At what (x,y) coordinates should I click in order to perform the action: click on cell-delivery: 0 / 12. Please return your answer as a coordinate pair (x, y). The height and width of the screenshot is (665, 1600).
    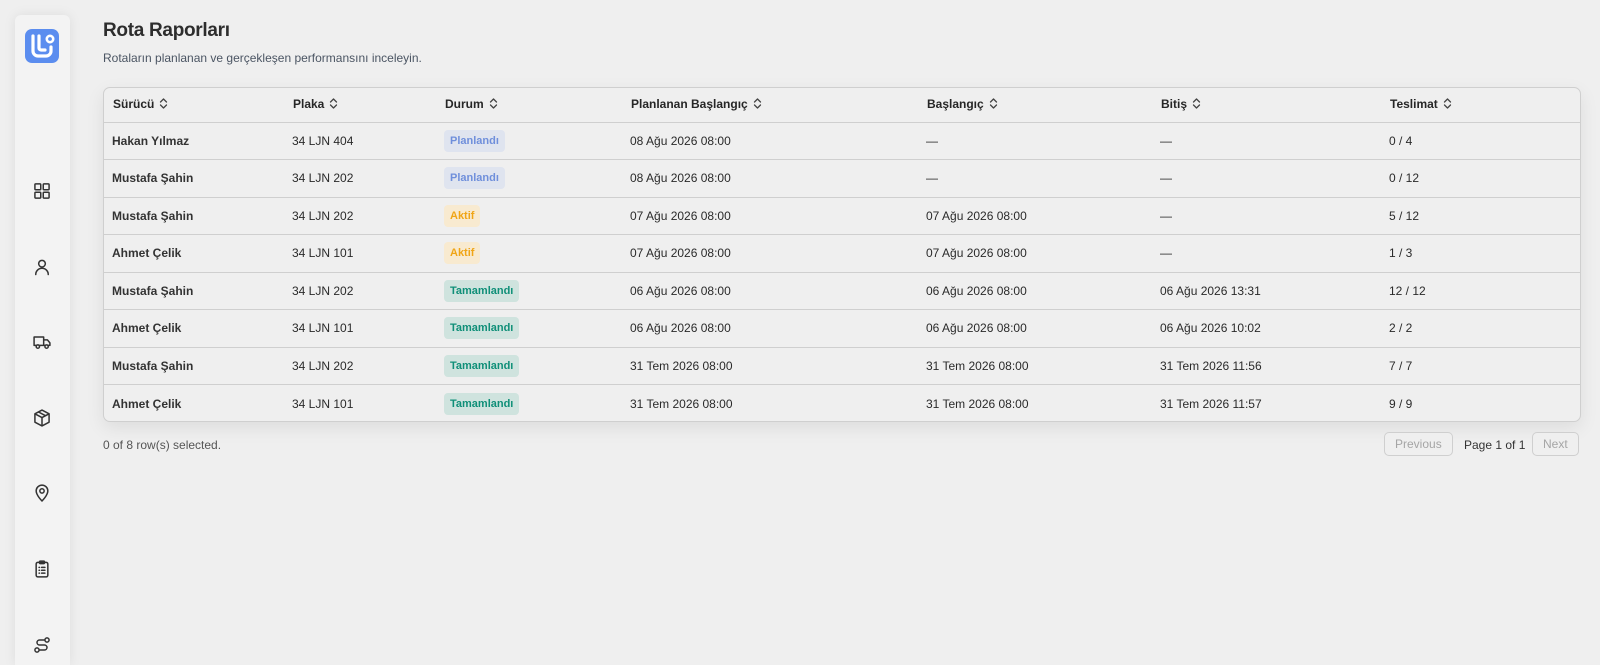
    Looking at the image, I should click on (1404, 178).